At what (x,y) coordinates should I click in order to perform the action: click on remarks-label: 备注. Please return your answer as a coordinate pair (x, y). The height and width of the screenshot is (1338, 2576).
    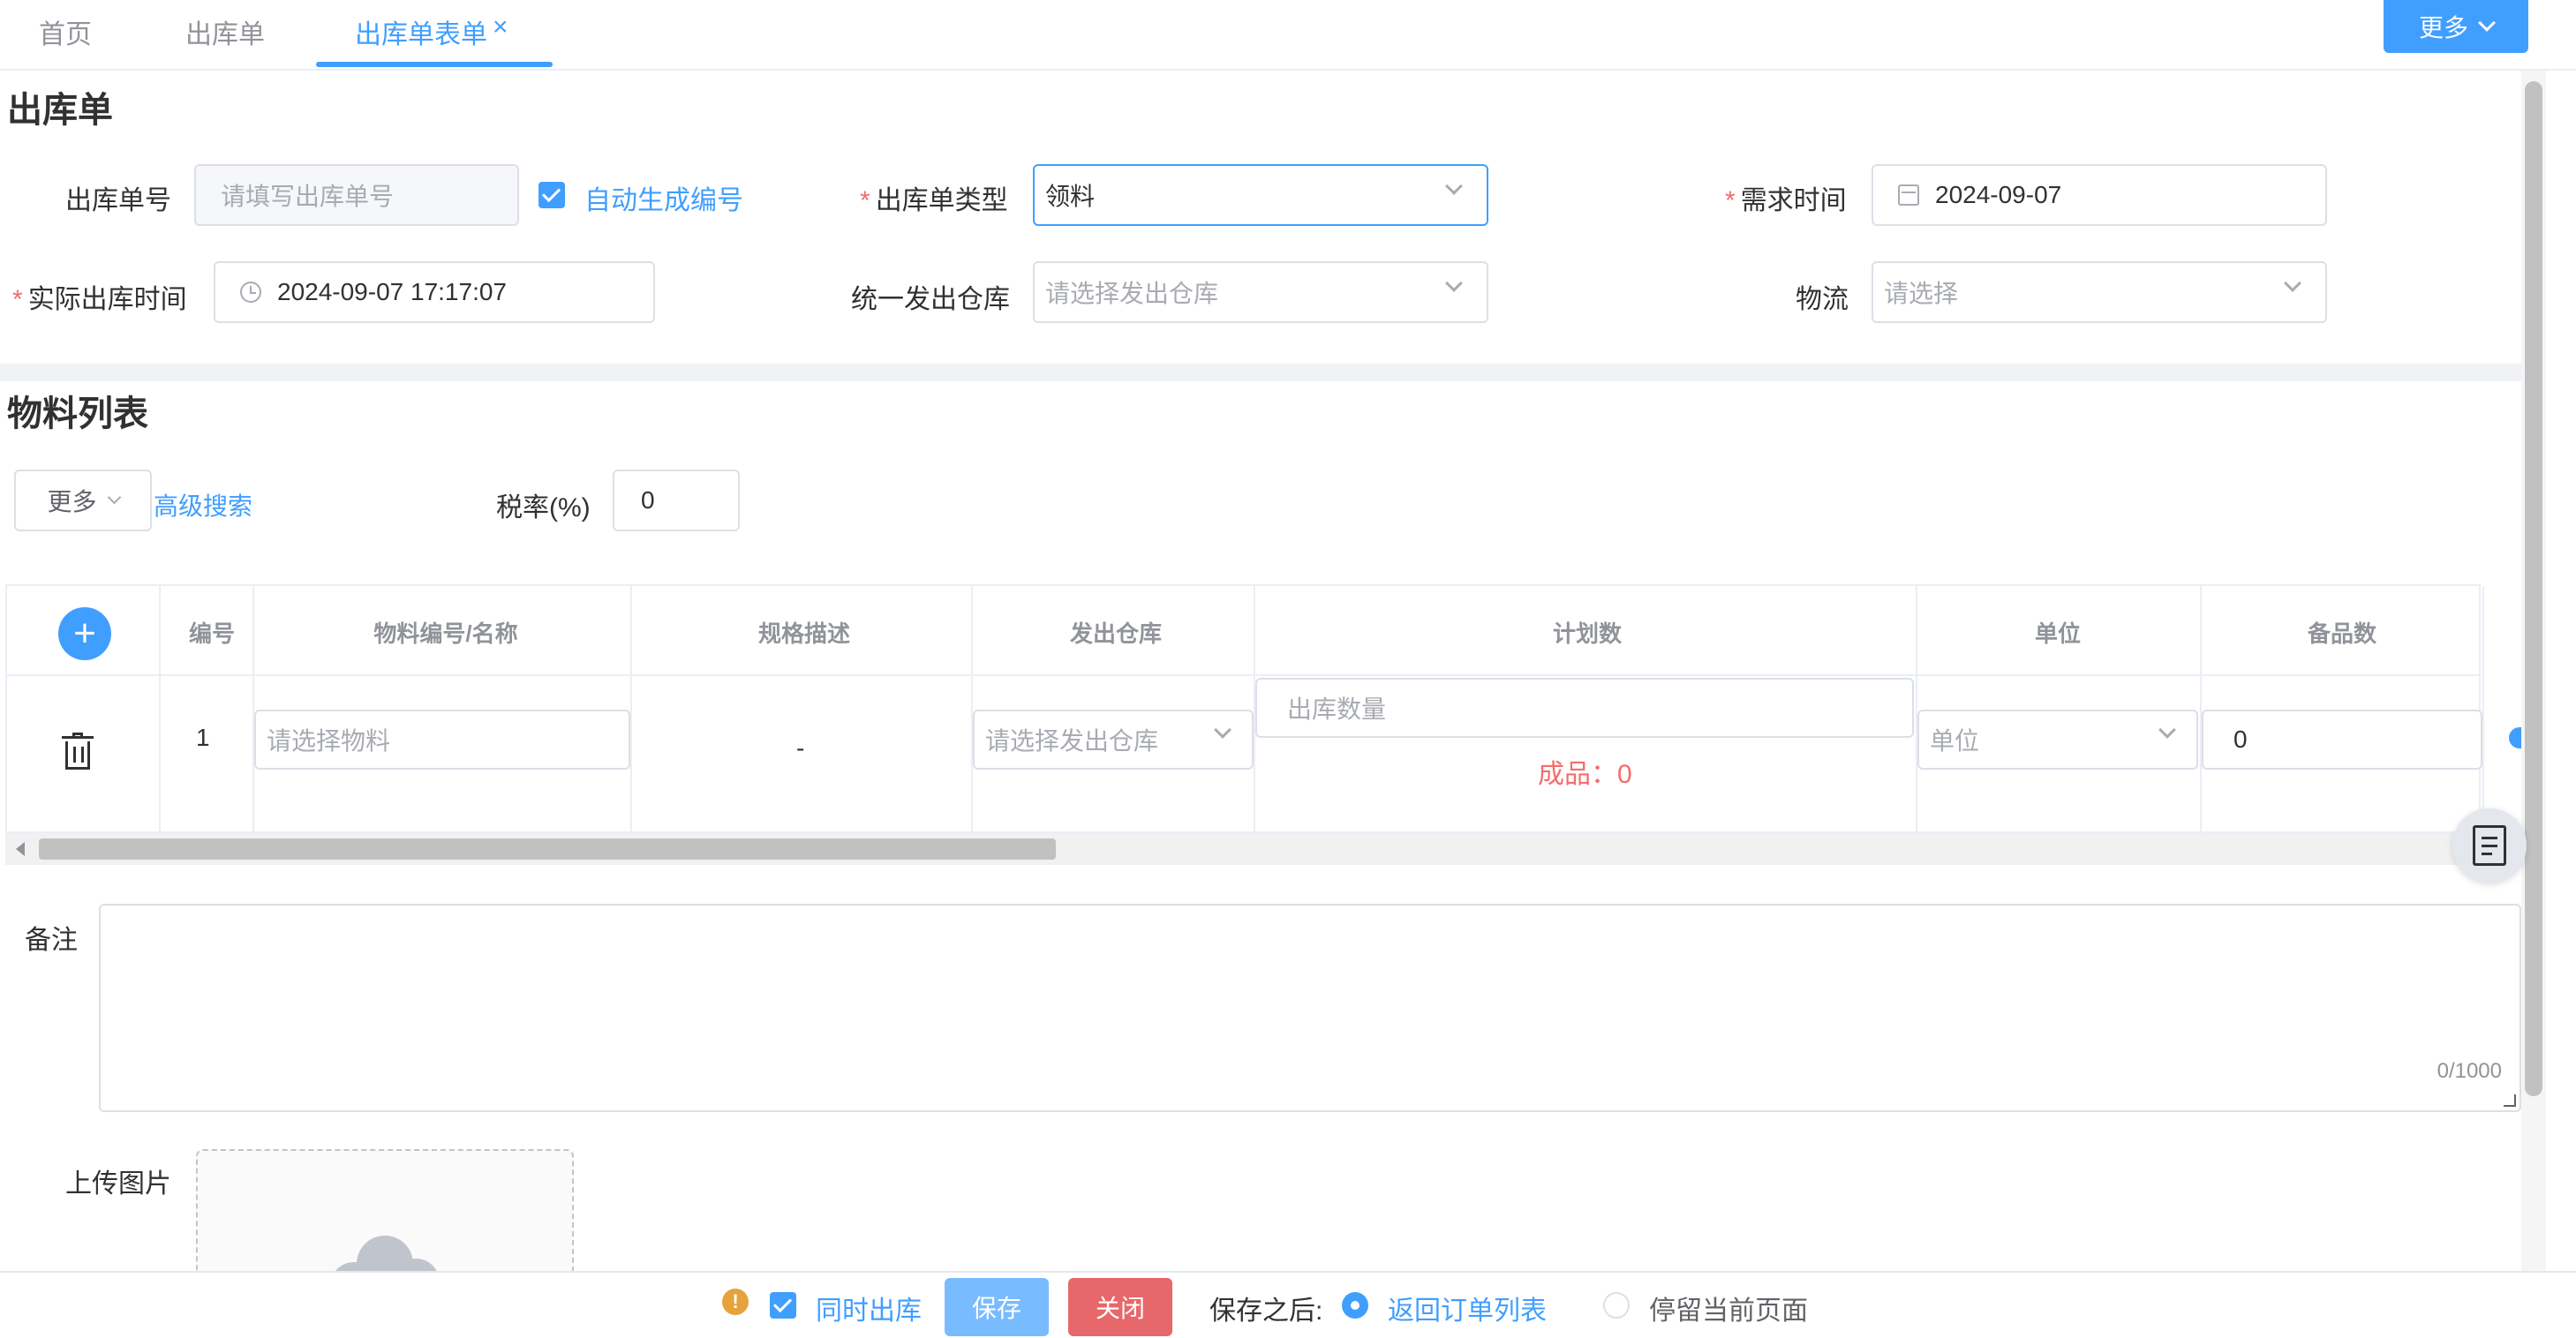
    Looking at the image, I should click on (52, 940).